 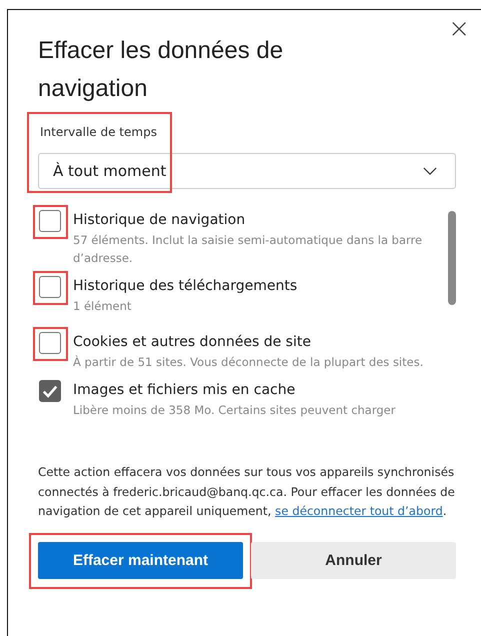 What do you see at coordinates (102, 306) in the screenshot?
I see `option-description: 1 élément` at bounding box center [102, 306].